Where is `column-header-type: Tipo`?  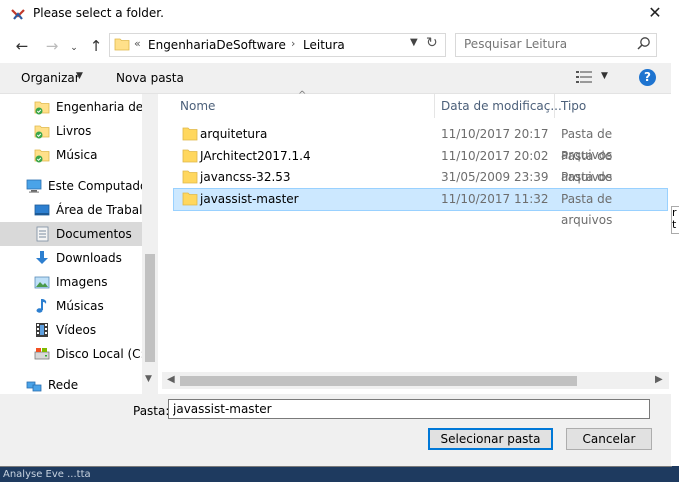
column-header-type: Tipo is located at coordinates (573, 106).